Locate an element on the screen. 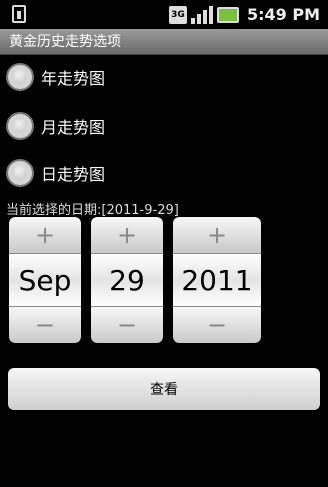  year-picker: + 2011 − is located at coordinates (217, 280).